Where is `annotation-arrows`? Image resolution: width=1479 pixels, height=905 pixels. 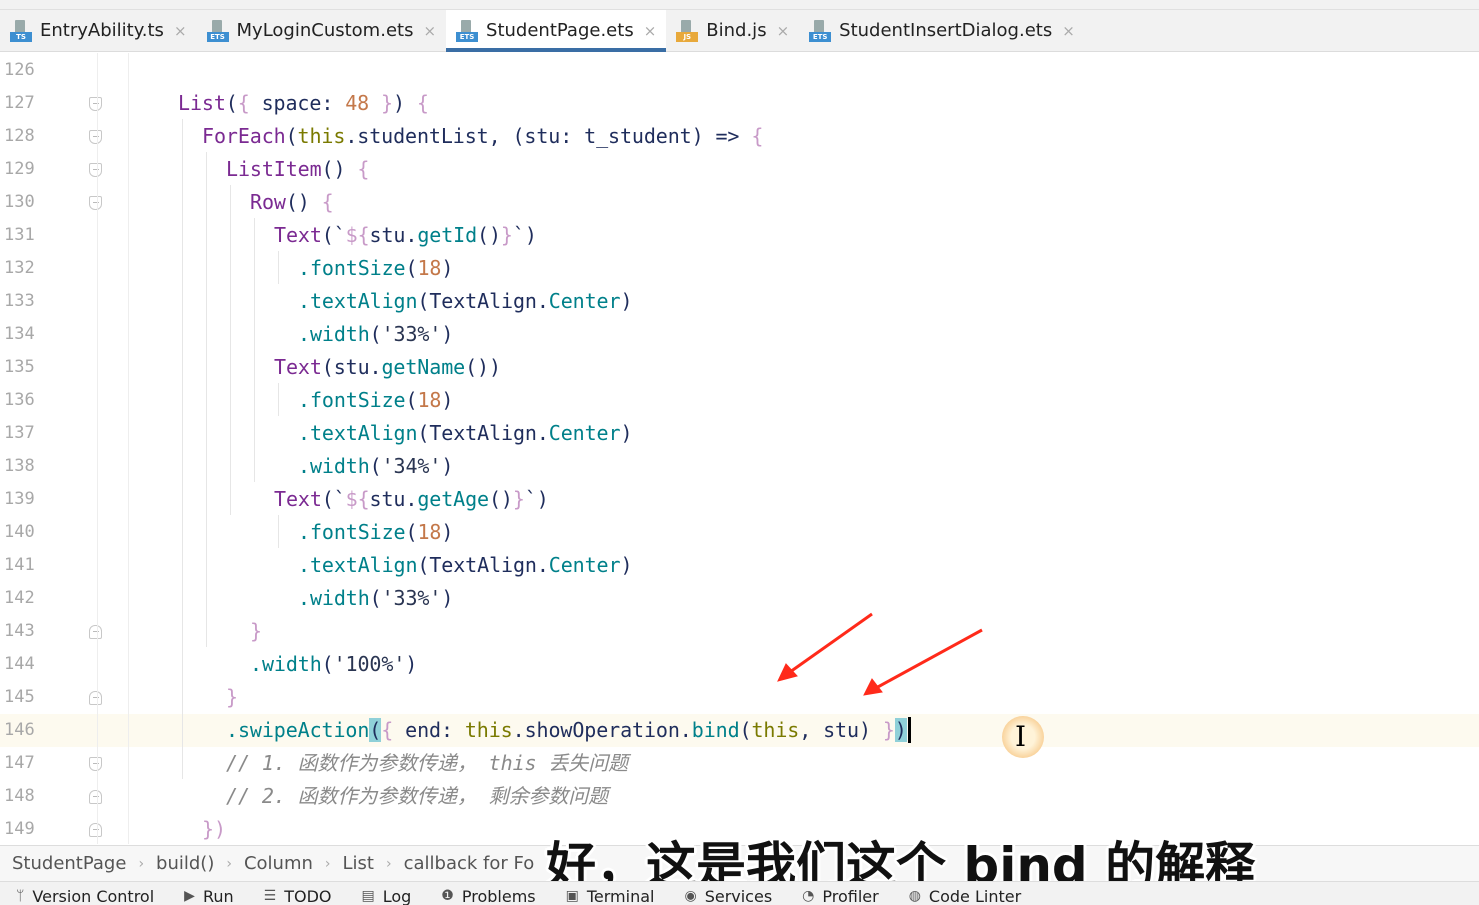 annotation-arrows is located at coordinates (880, 654).